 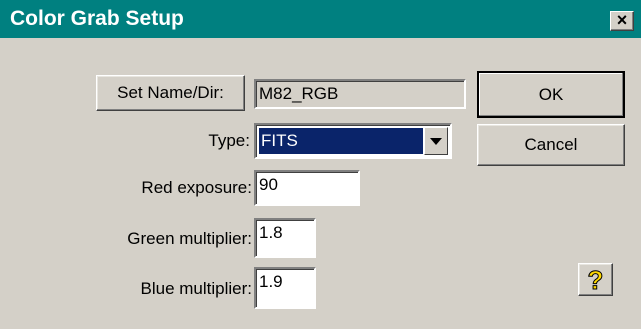 I want to click on blue-multiplier-label: Blue multiplier:, so click(x=196, y=288).